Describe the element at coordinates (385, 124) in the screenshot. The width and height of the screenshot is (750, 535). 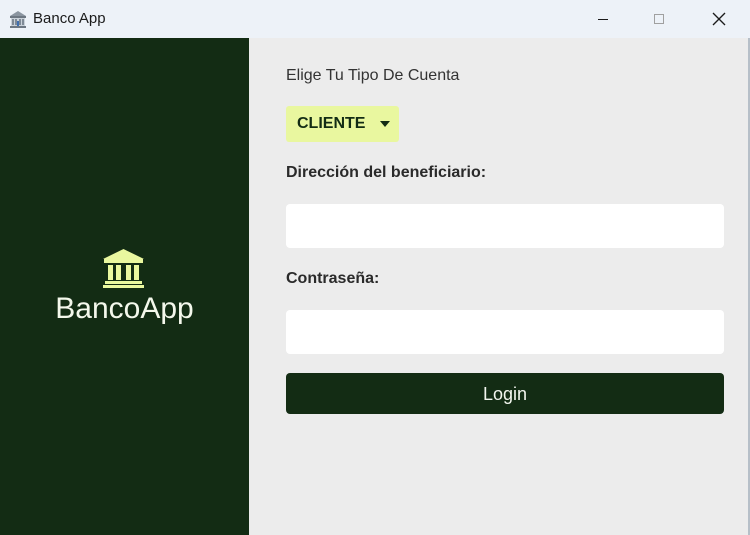
I see `caret-down-icon` at that location.